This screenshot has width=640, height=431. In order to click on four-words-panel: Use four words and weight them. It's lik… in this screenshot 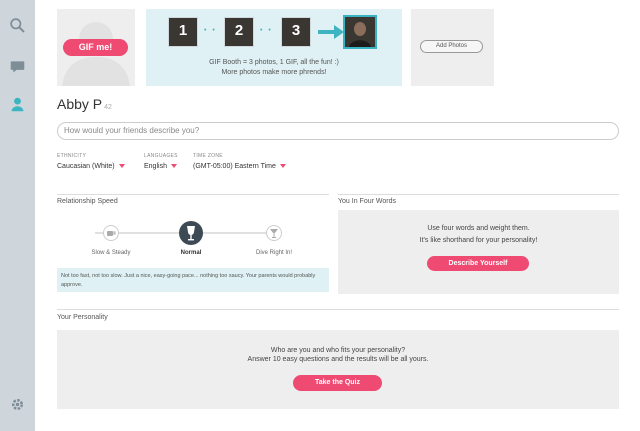, I will do `click(478, 252)`.